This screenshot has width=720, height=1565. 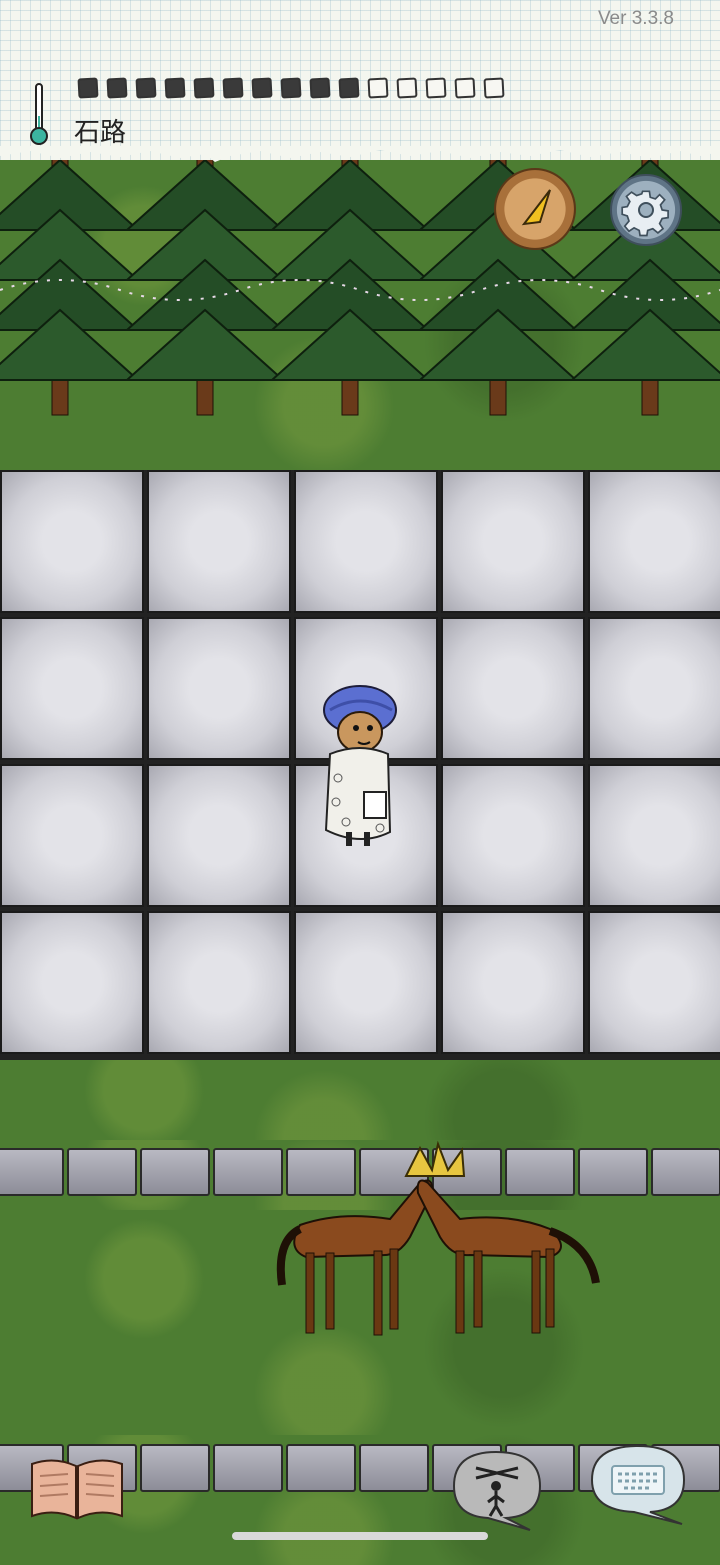 I want to click on keyboard-icon, so click(x=638, y=1484).